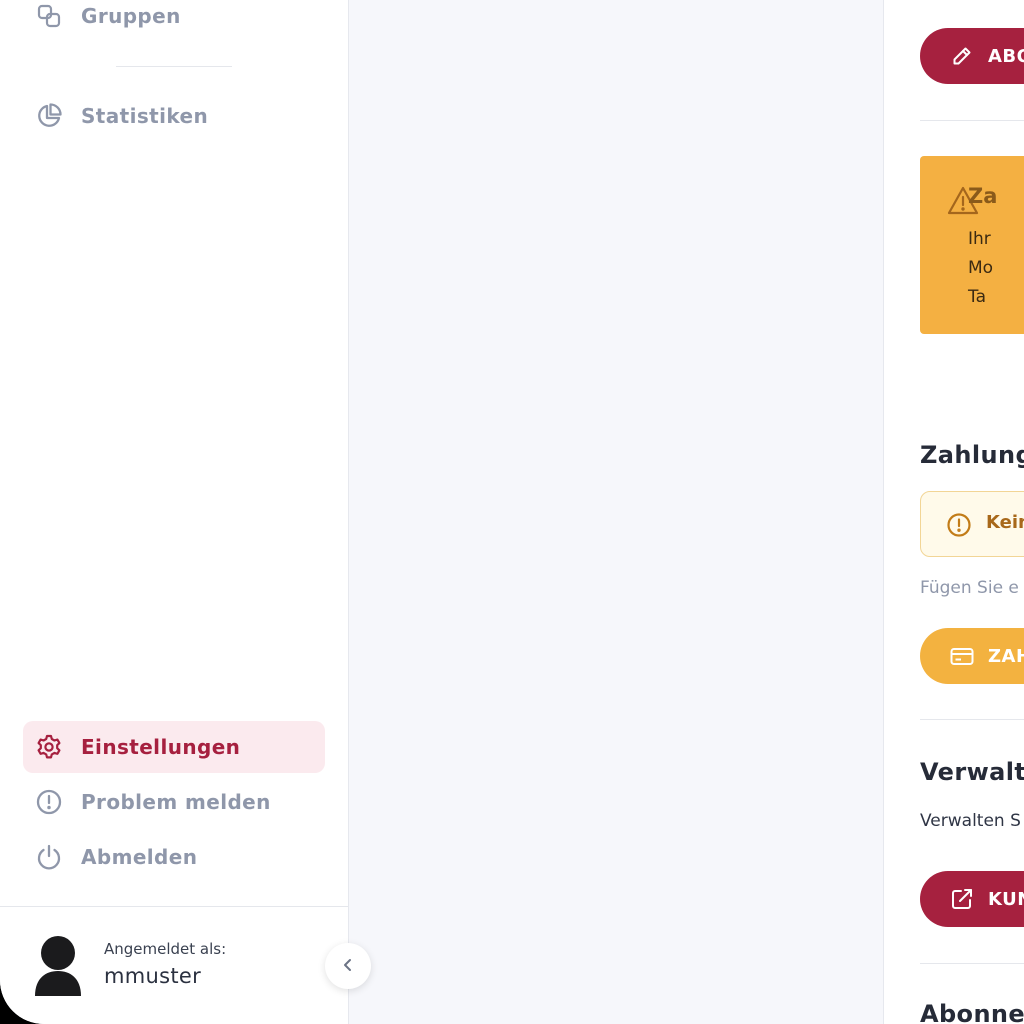 This screenshot has height=1024, width=1024. What do you see at coordinates (153, 976) in the screenshot?
I see `username: mmuster` at bounding box center [153, 976].